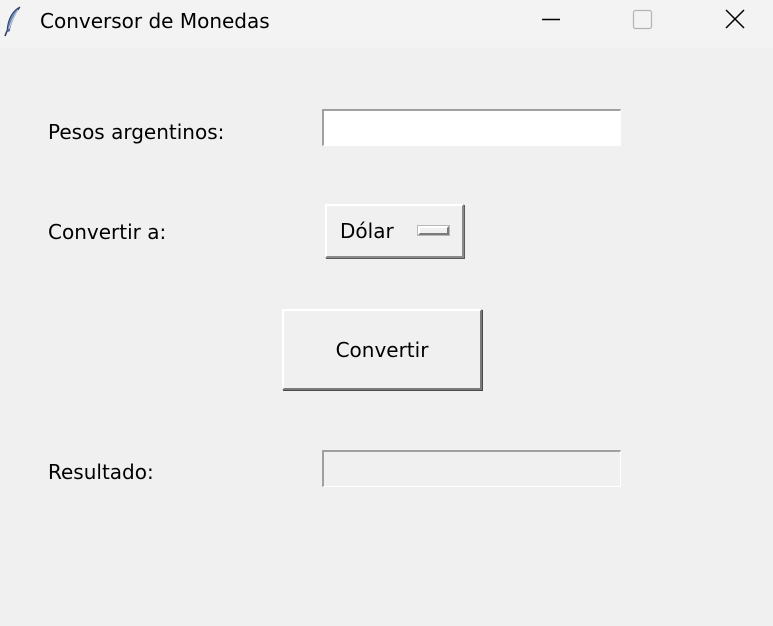  Describe the element at coordinates (367, 231) in the screenshot. I see `currency-selected-value: Dólar` at that location.